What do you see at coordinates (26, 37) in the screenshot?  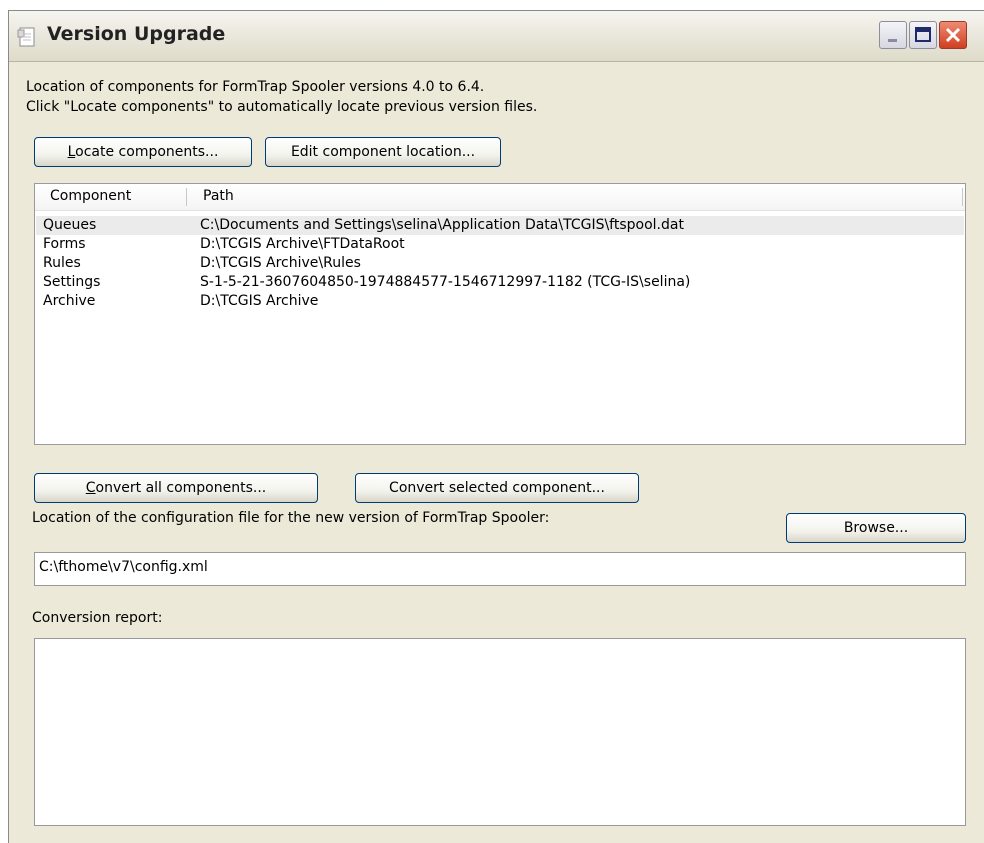 I see `app-icon` at bounding box center [26, 37].